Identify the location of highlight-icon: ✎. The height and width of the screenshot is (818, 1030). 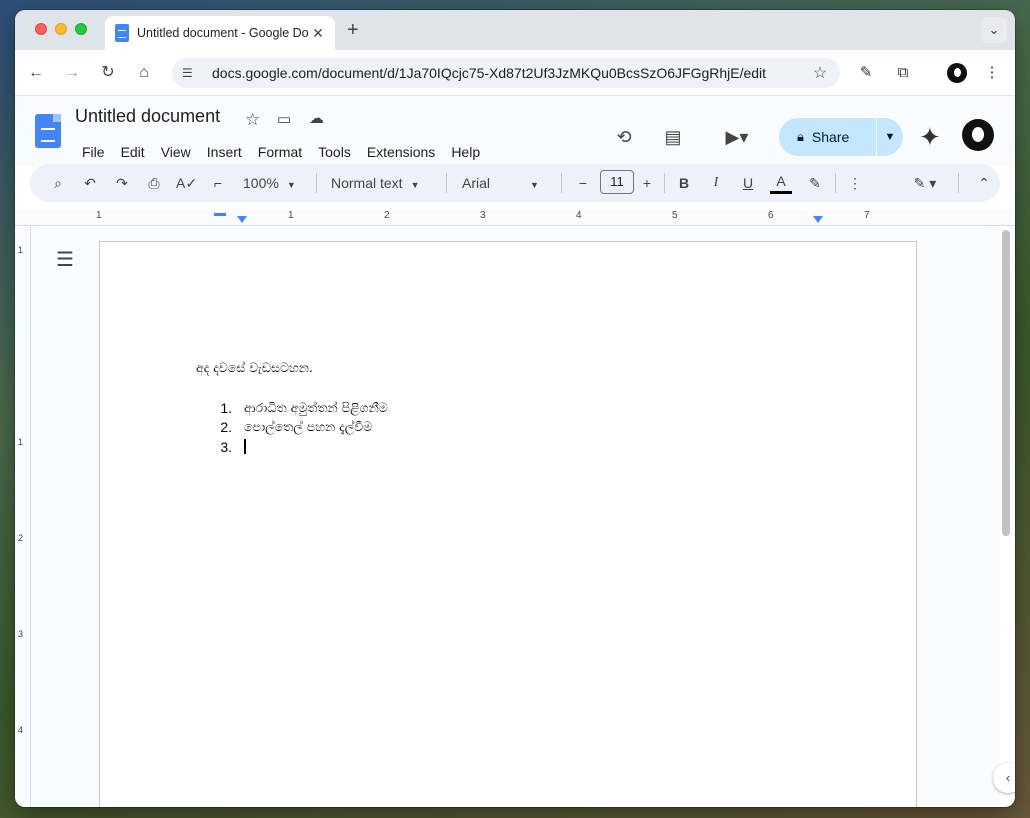
(815, 183).